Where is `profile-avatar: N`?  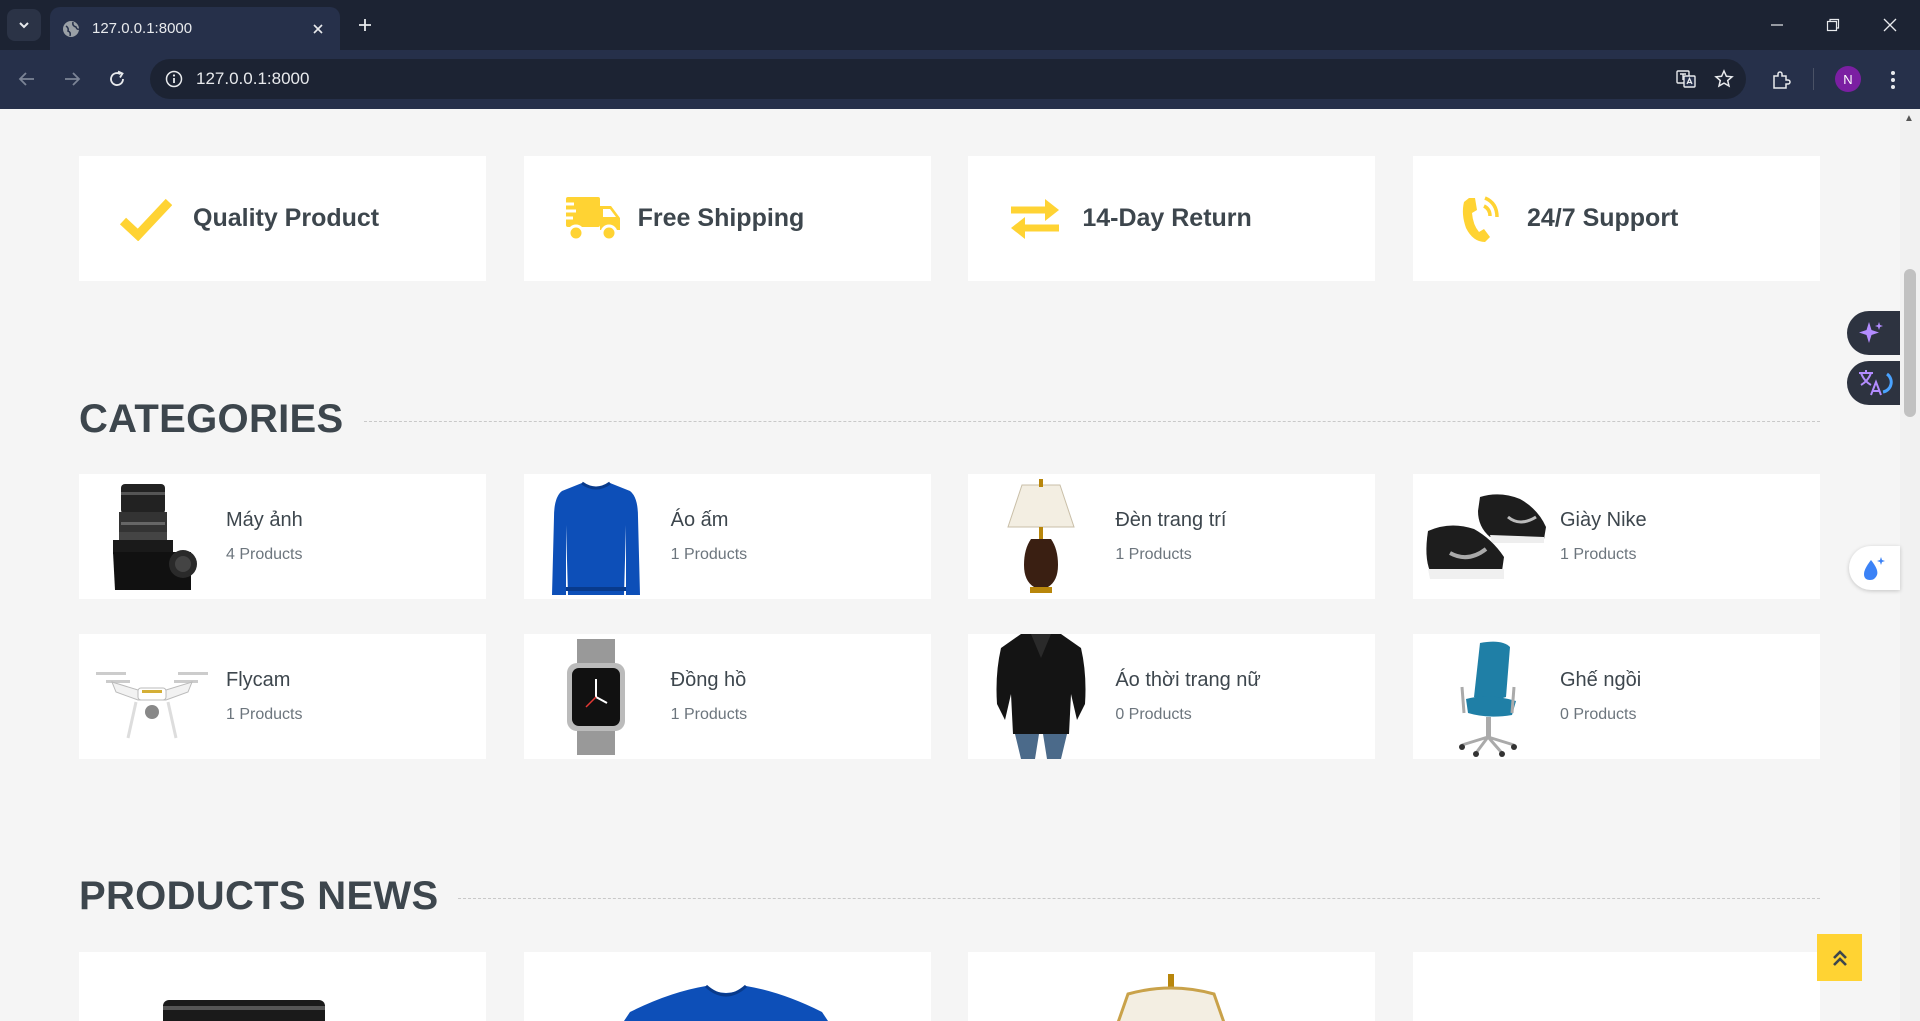 profile-avatar: N is located at coordinates (1848, 79).